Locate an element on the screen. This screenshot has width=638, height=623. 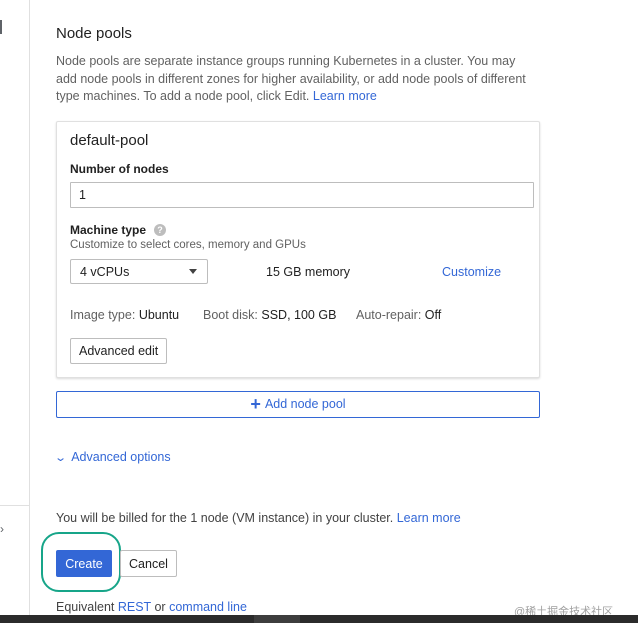
equivalent-line: Equivalent REST or command line is located at coordinates (151, 607).